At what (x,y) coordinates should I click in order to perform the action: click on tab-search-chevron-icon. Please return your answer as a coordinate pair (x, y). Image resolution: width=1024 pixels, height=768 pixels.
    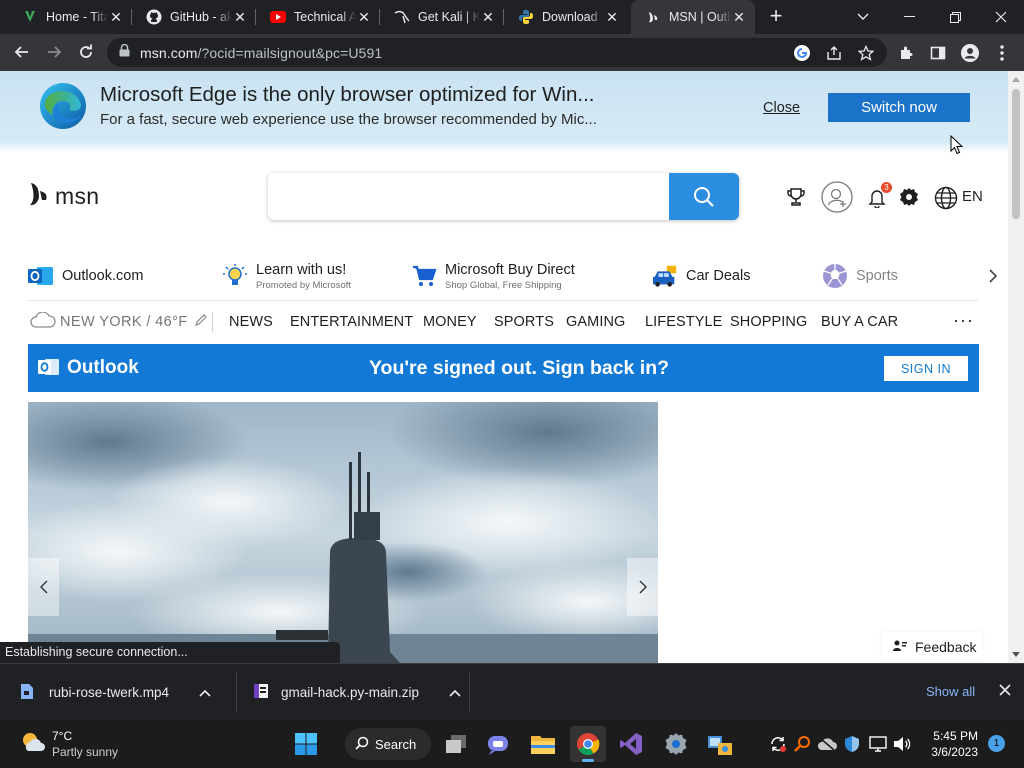
    Looking at the image, I should click on (863, 17).